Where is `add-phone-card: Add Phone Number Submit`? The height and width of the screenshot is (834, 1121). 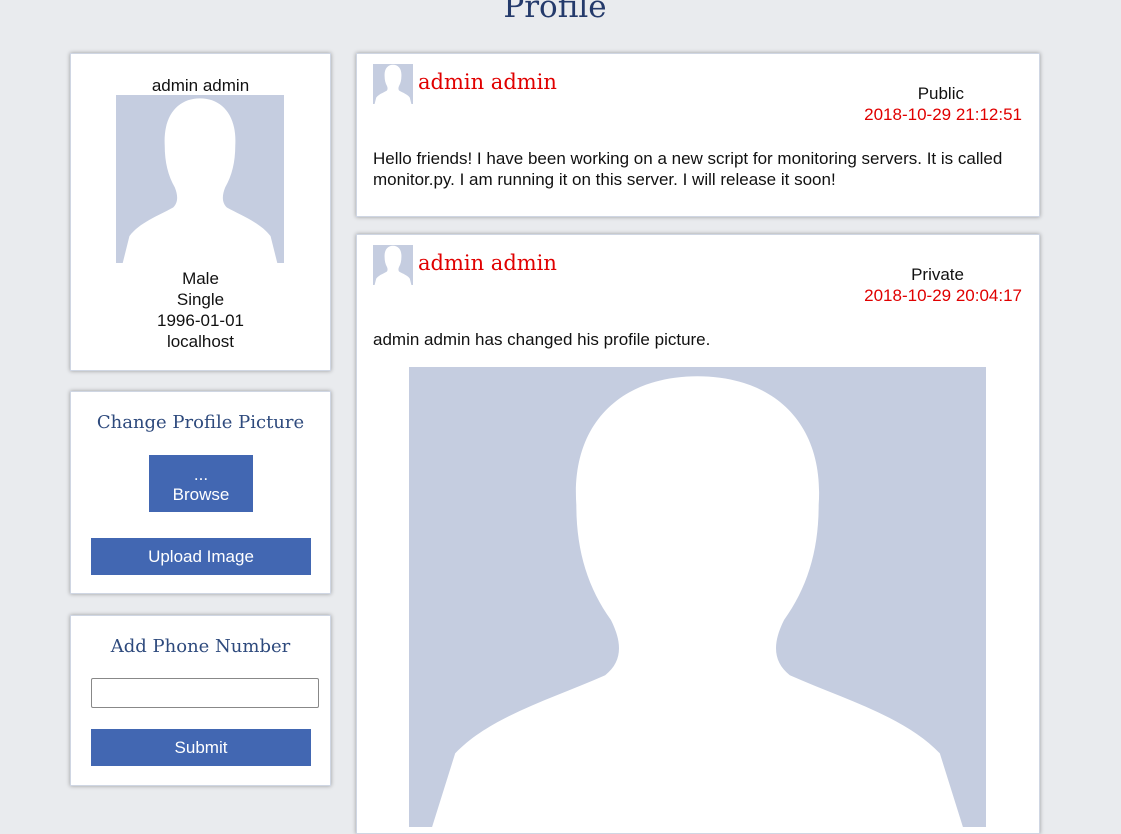
add-phone-card: Add Phone Number Submit is located at coordinates (200, 700).